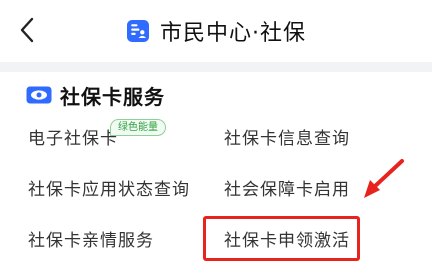 This screenshot has width=432, height=279. I want to click on electronic-social-security-card-item: 电子社保卡, so click(73, 139).